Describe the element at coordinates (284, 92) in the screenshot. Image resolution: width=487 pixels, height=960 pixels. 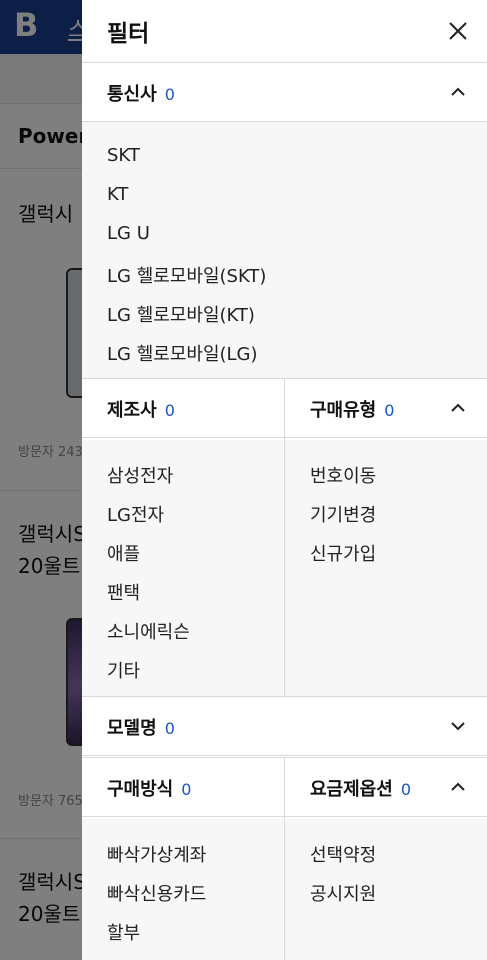
I see `carrier-section-header: 통신사 0` at that location.